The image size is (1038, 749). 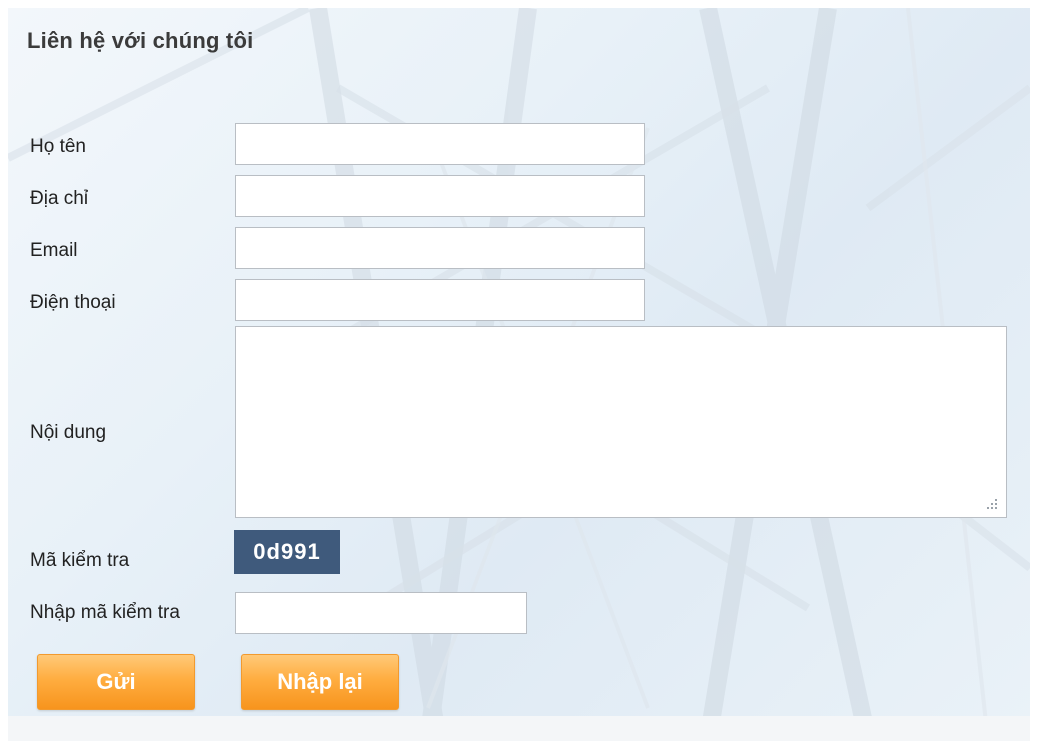 I want to click on email-input, so click(x=440, y=248).